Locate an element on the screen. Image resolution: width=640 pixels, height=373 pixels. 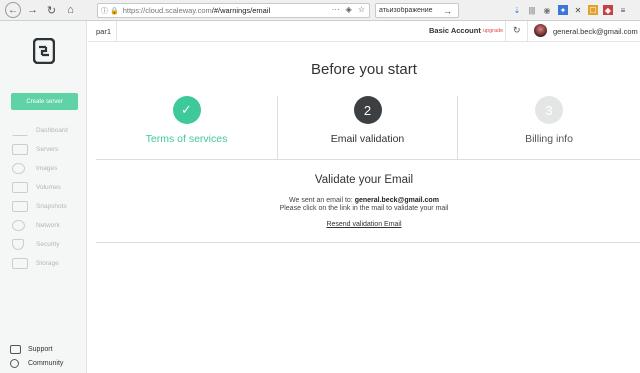
bookmark-icon: ☆ is located at coordinates (361, 9).